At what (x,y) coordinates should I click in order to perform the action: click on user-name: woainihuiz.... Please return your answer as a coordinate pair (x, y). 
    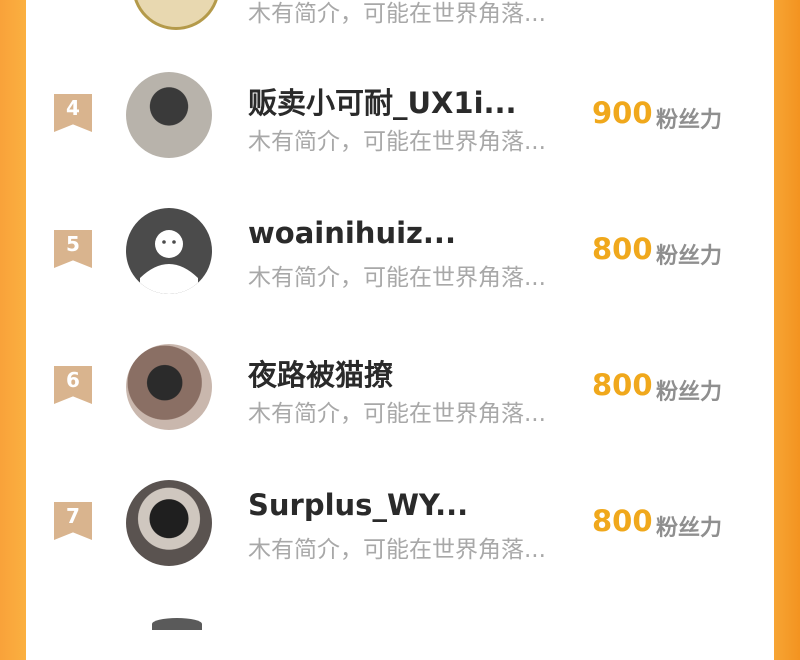
    Looking at the image, I should click on (352, 233).